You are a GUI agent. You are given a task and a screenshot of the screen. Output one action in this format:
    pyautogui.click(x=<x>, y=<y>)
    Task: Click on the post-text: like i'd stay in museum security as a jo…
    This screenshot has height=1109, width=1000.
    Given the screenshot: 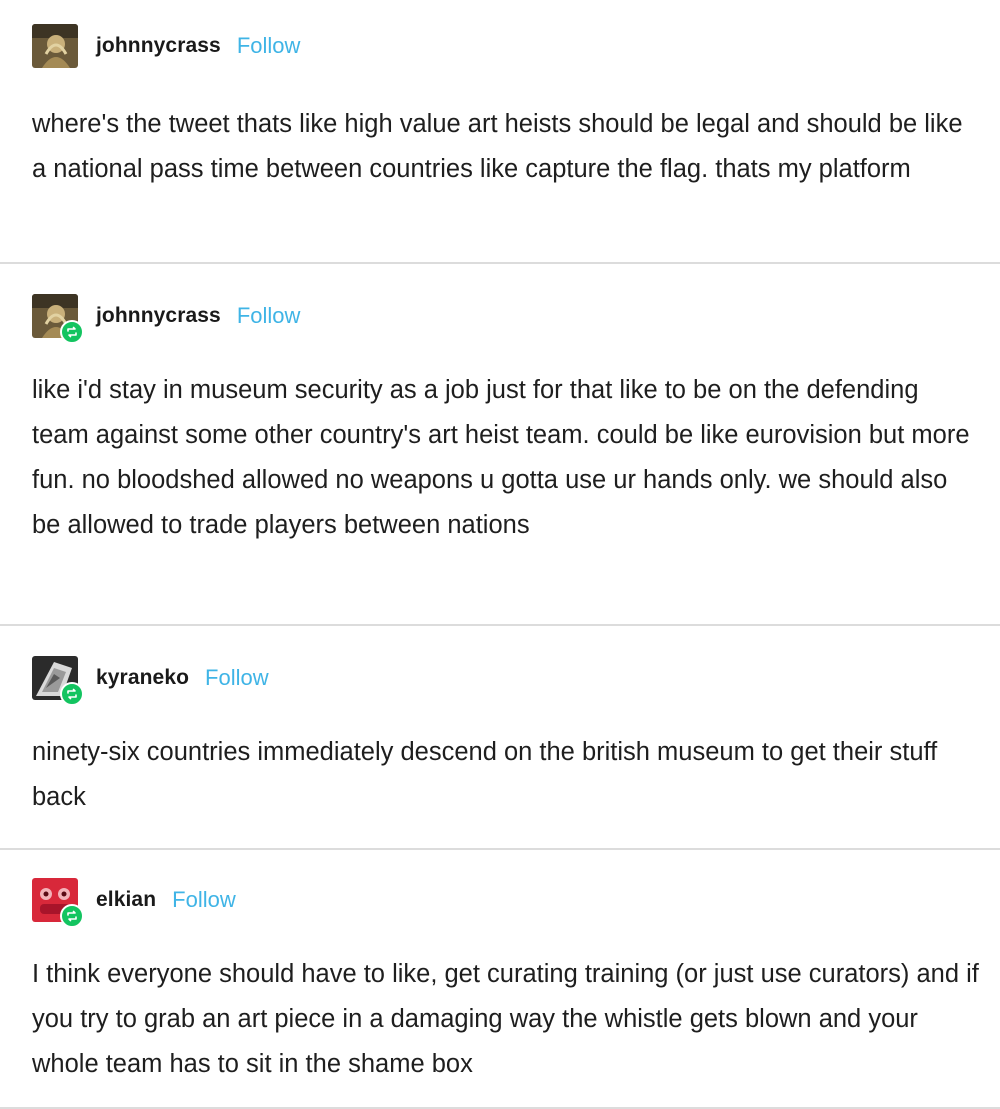 What is the action you would take?
    pyautogui.click(x=501, y=457)
    